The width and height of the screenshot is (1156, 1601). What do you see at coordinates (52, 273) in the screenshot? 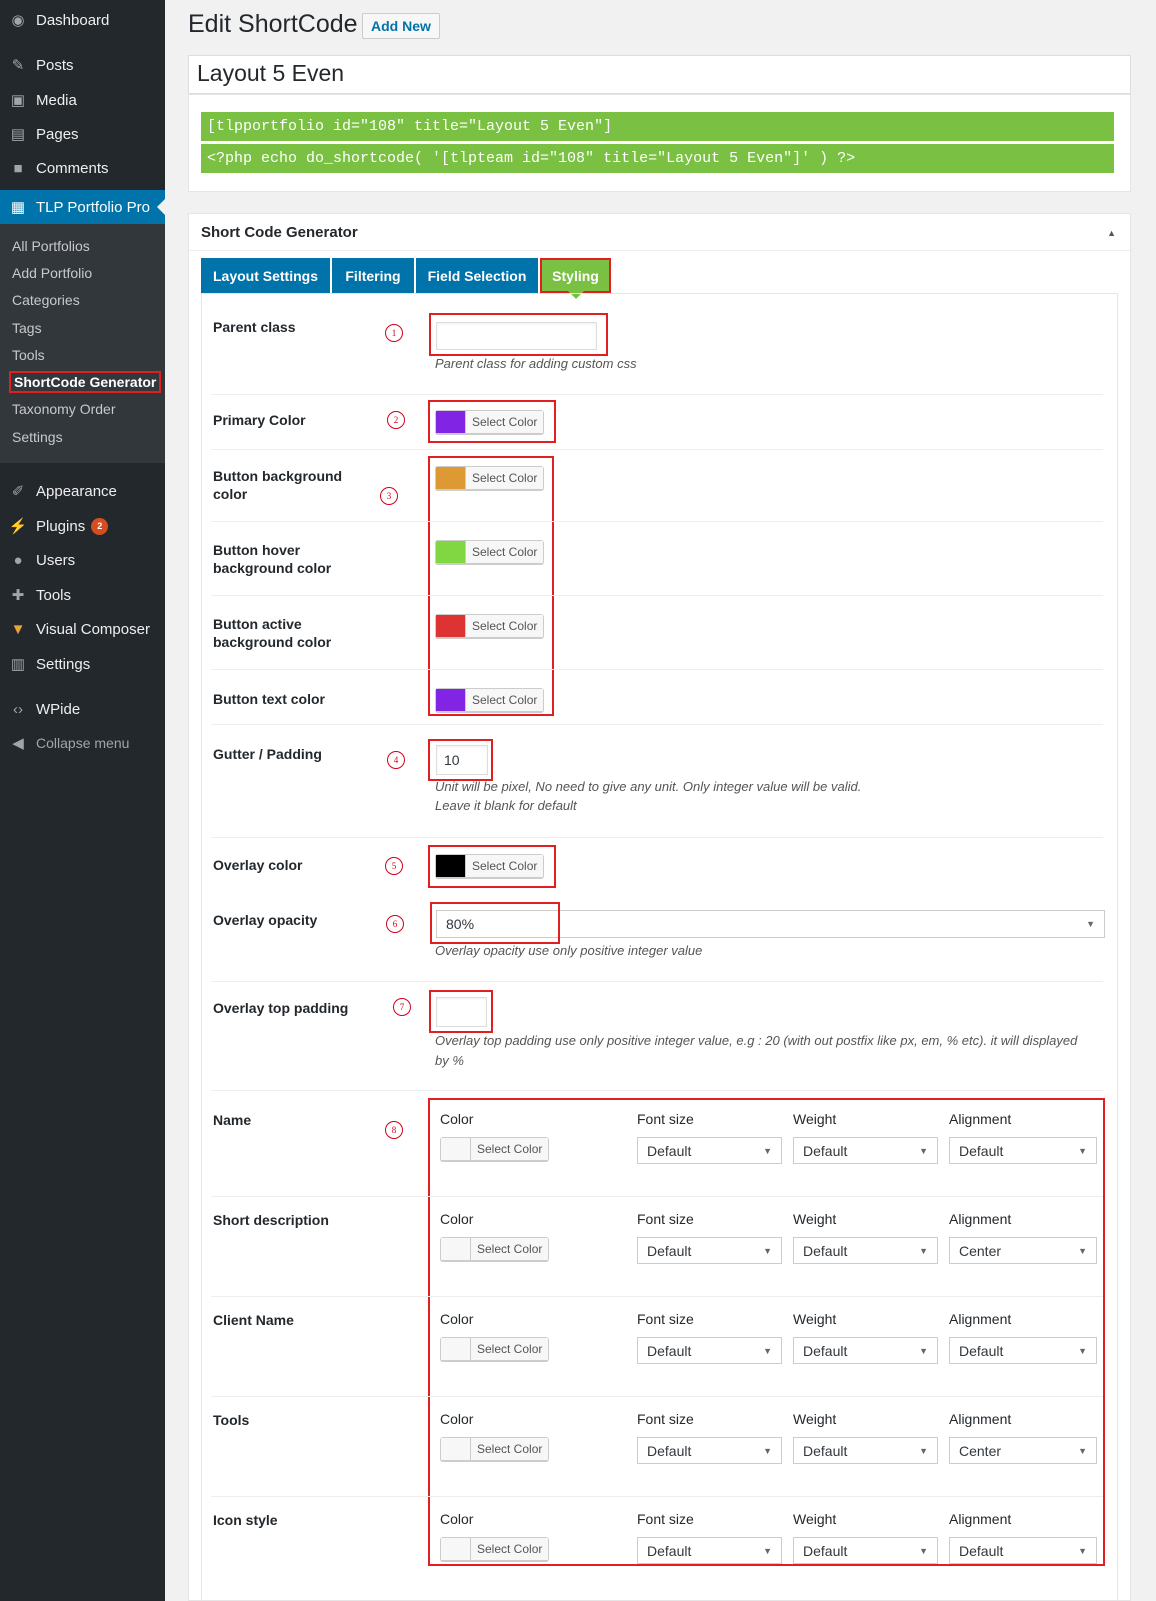
I see `submenu-add-portfolio: Add Portfolio` at bounding box center [52, 273].